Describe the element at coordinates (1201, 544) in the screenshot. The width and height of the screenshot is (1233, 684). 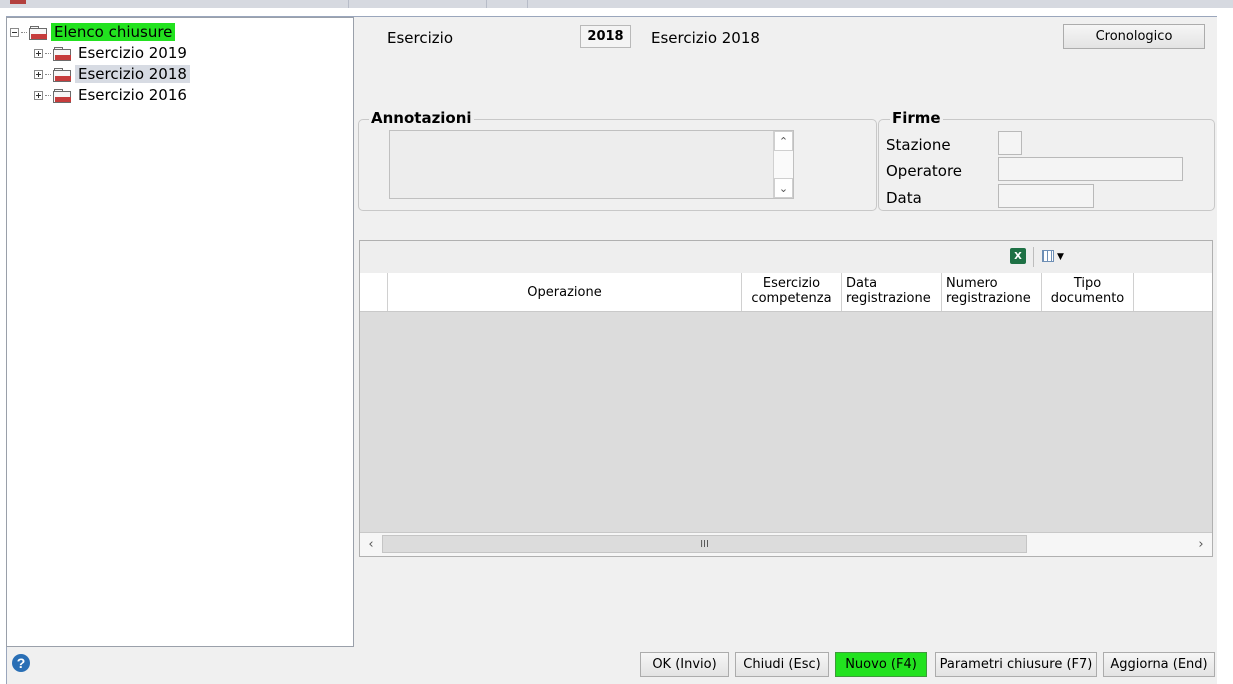
I see `scroll-right-icon: ›` at that location.